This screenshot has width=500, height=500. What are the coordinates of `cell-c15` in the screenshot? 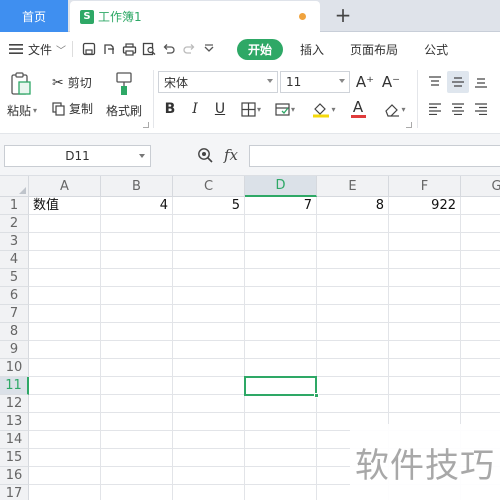 It's located at (209, 458).